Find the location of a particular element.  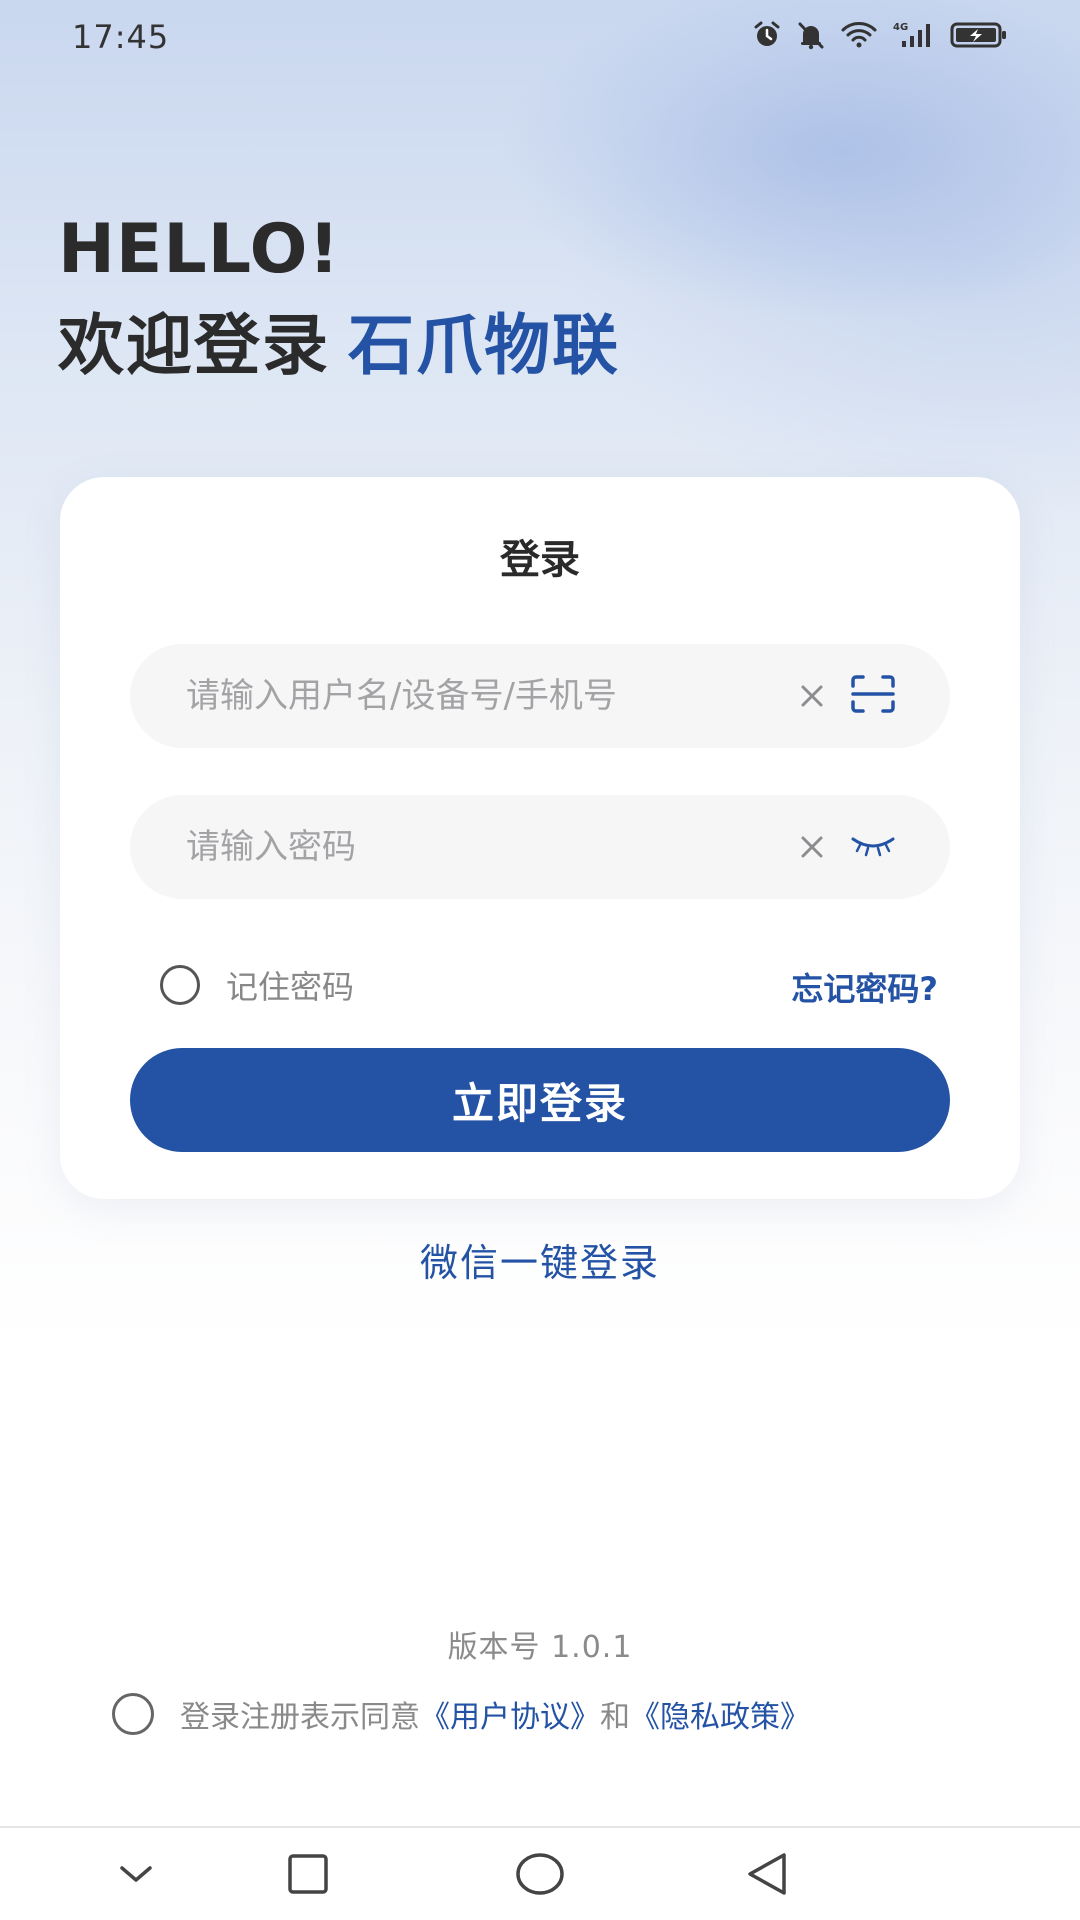

navigation-bar is located at coordinates (540, 1873).